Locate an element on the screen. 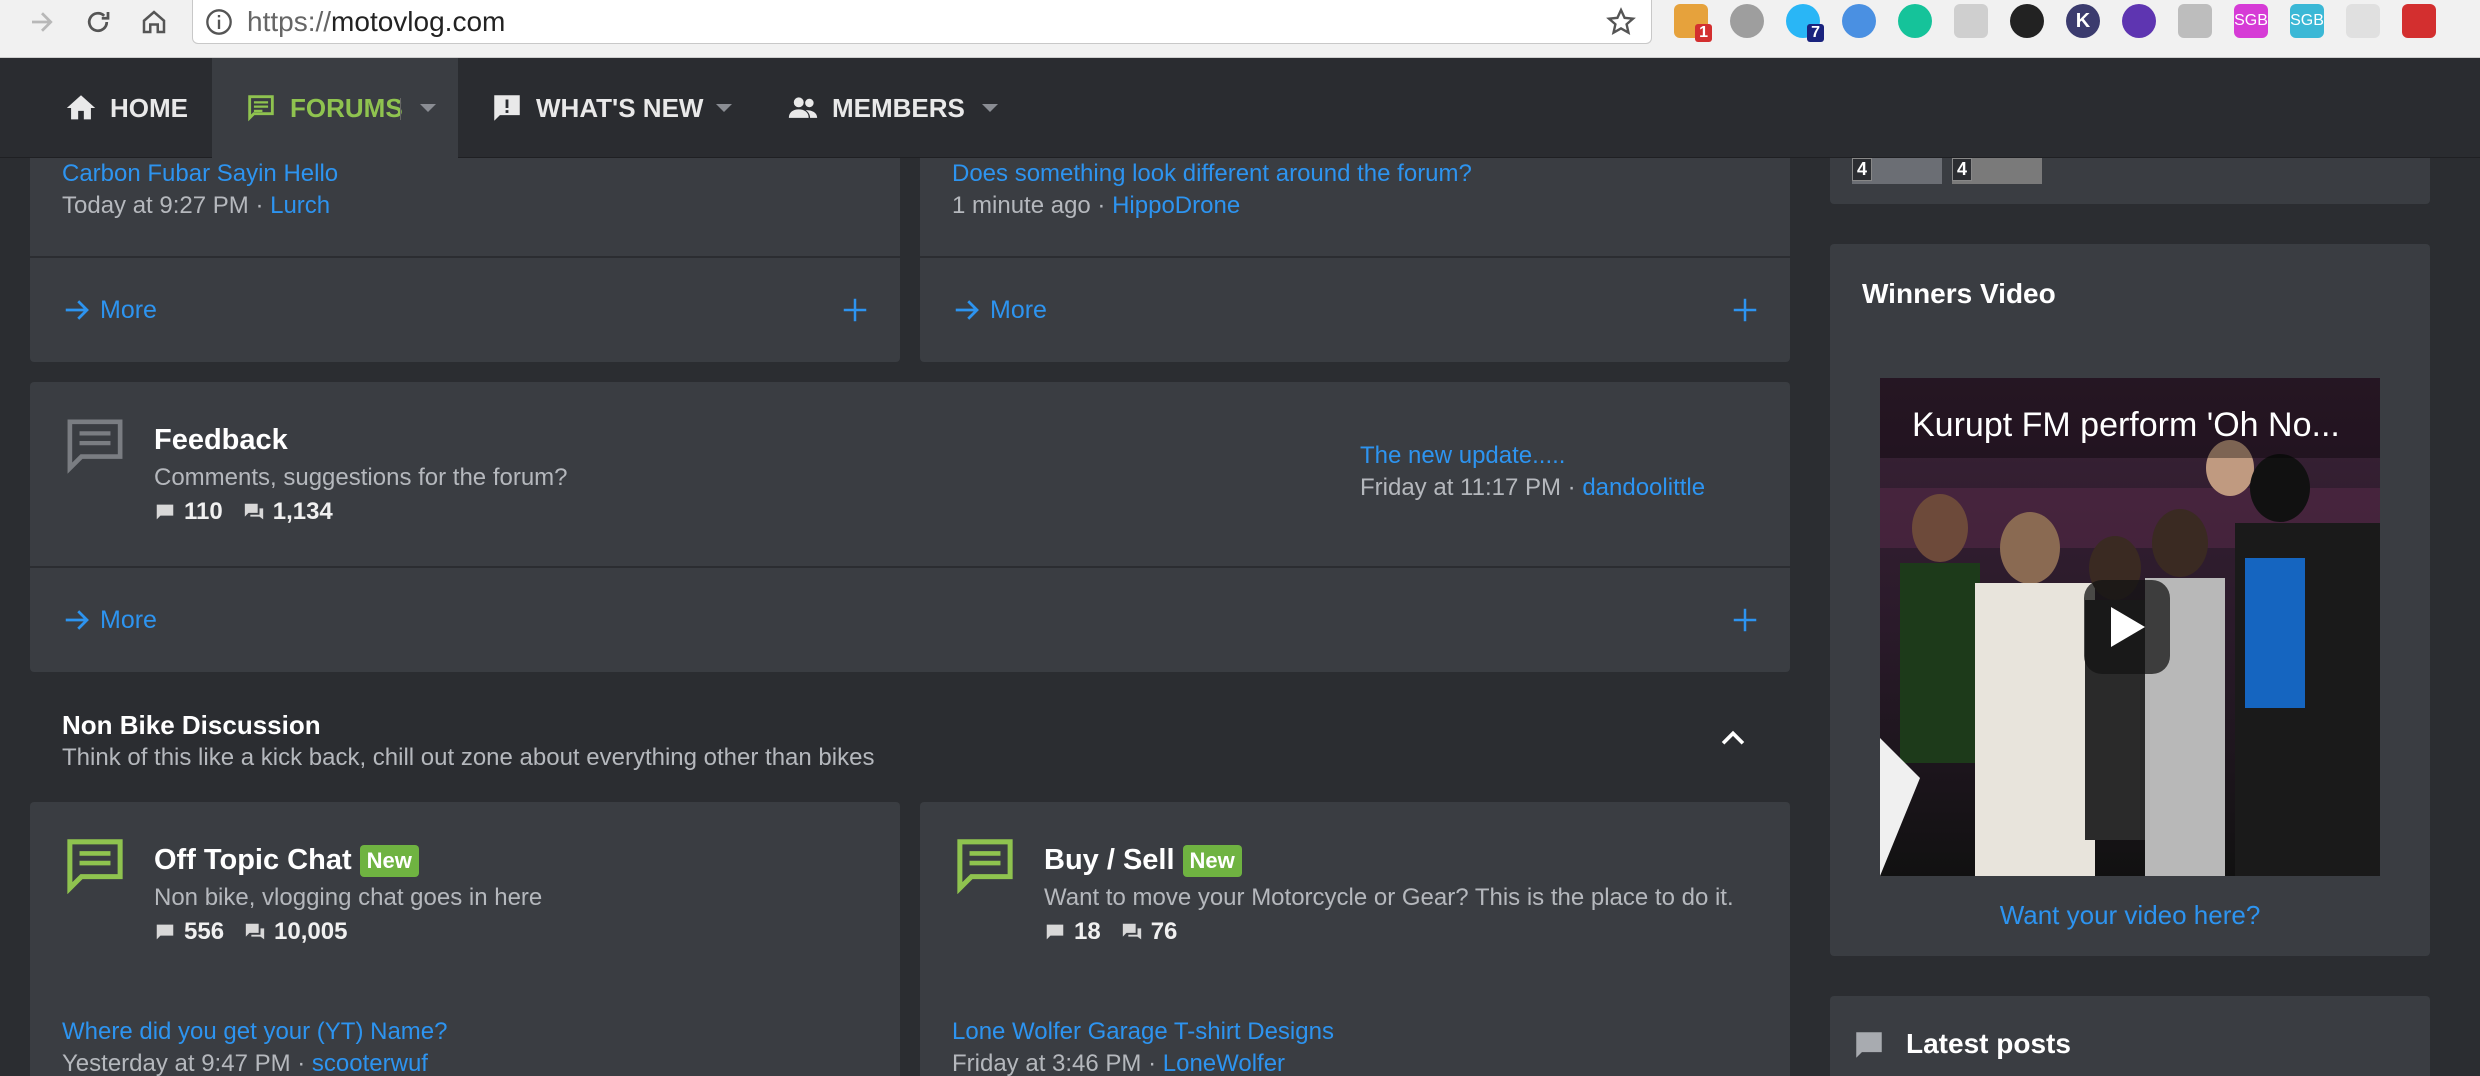 This screenshot has width=2480, height=1076. last-post-time: Friday at 11:17 PM is located at coordinates (1460, 487).